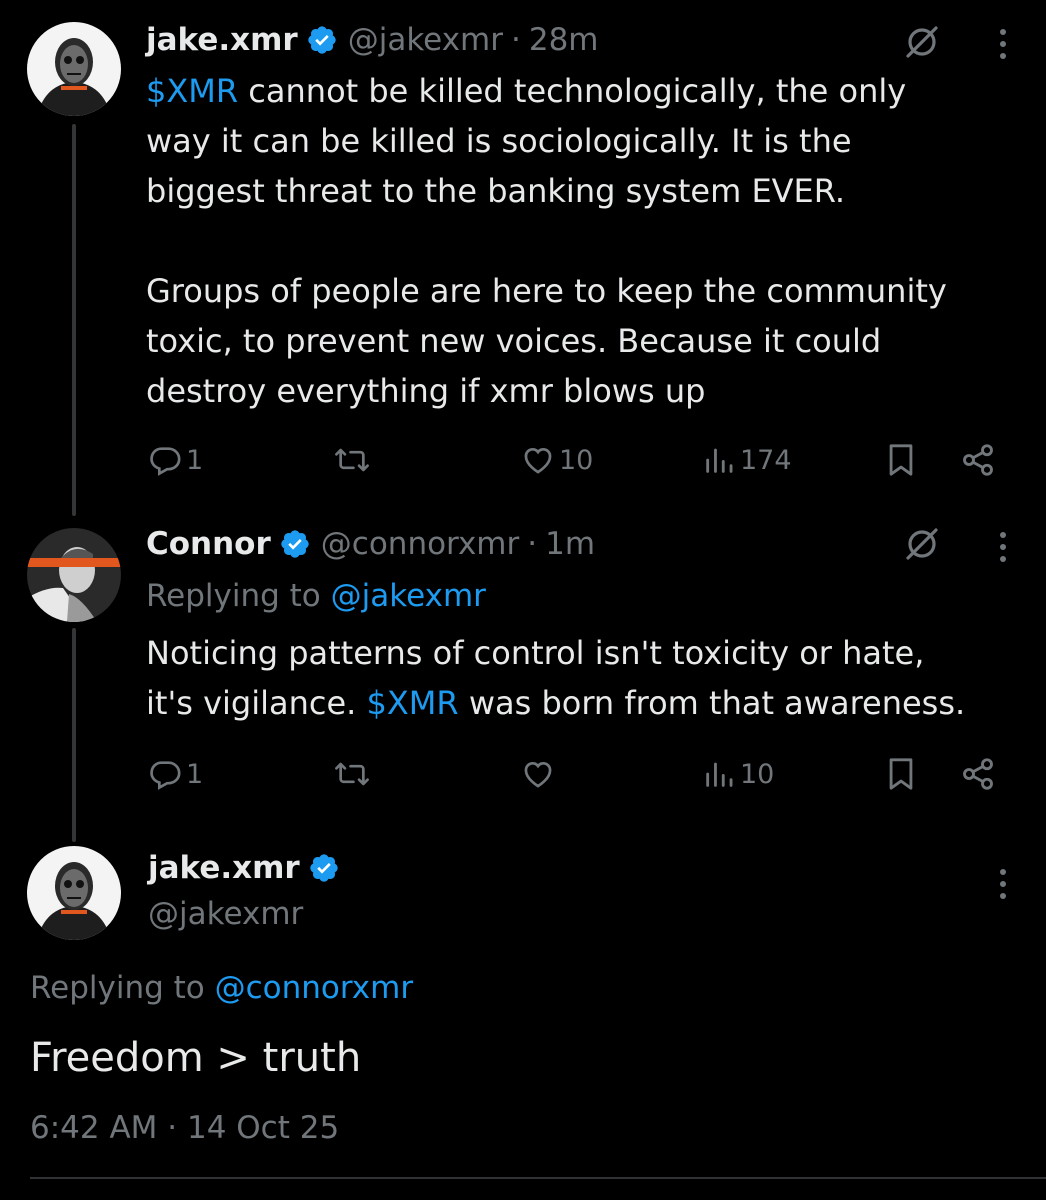 The image size is (1046, 1200). What do you see at coordinates (408, 596) in the screenshot?
I see `mention-link: @jakexmr` at bounding box center [408, 596].